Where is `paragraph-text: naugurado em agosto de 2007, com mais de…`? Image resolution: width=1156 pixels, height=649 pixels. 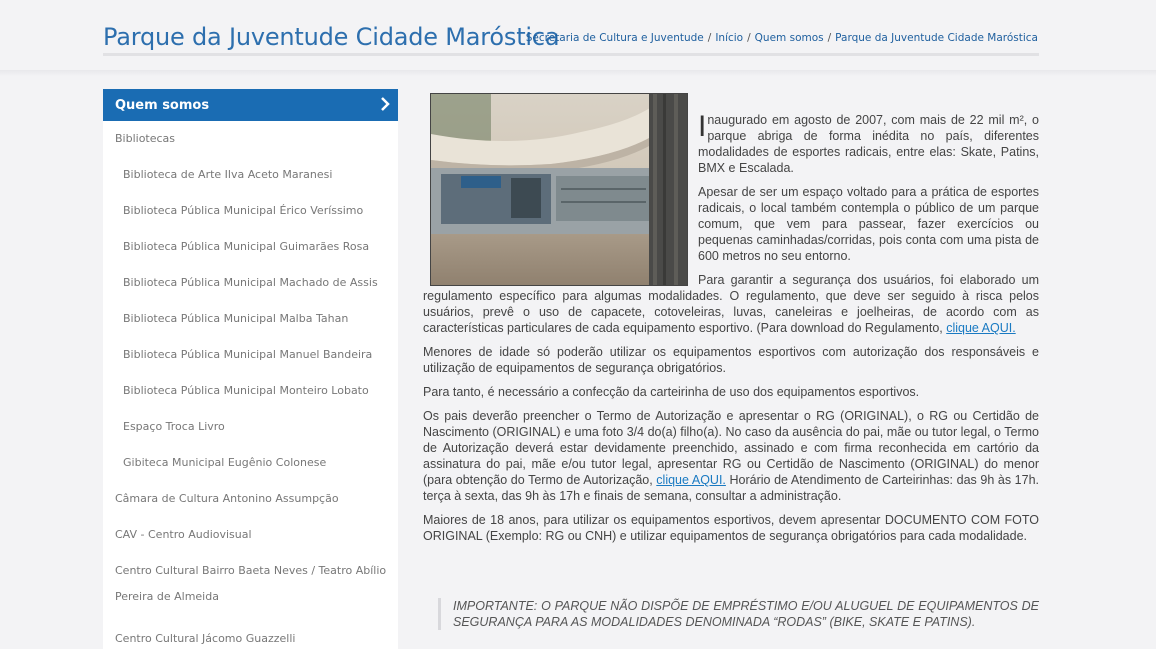
paragraph-text: naugurado em agosto de 2007, com mais de… is located at coordinates (868, 144).